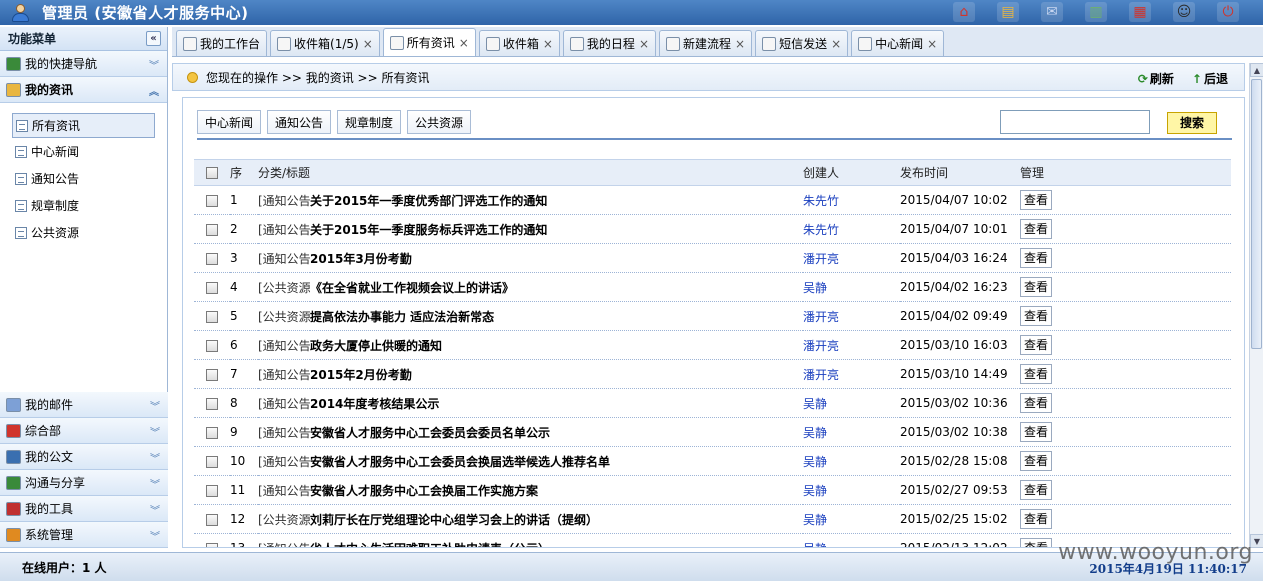  What do you see at coordinates (84, 405) in the screenshot?
I see `sidebar-group: 我的邮件 ︾` at bounding box center [84, 405].